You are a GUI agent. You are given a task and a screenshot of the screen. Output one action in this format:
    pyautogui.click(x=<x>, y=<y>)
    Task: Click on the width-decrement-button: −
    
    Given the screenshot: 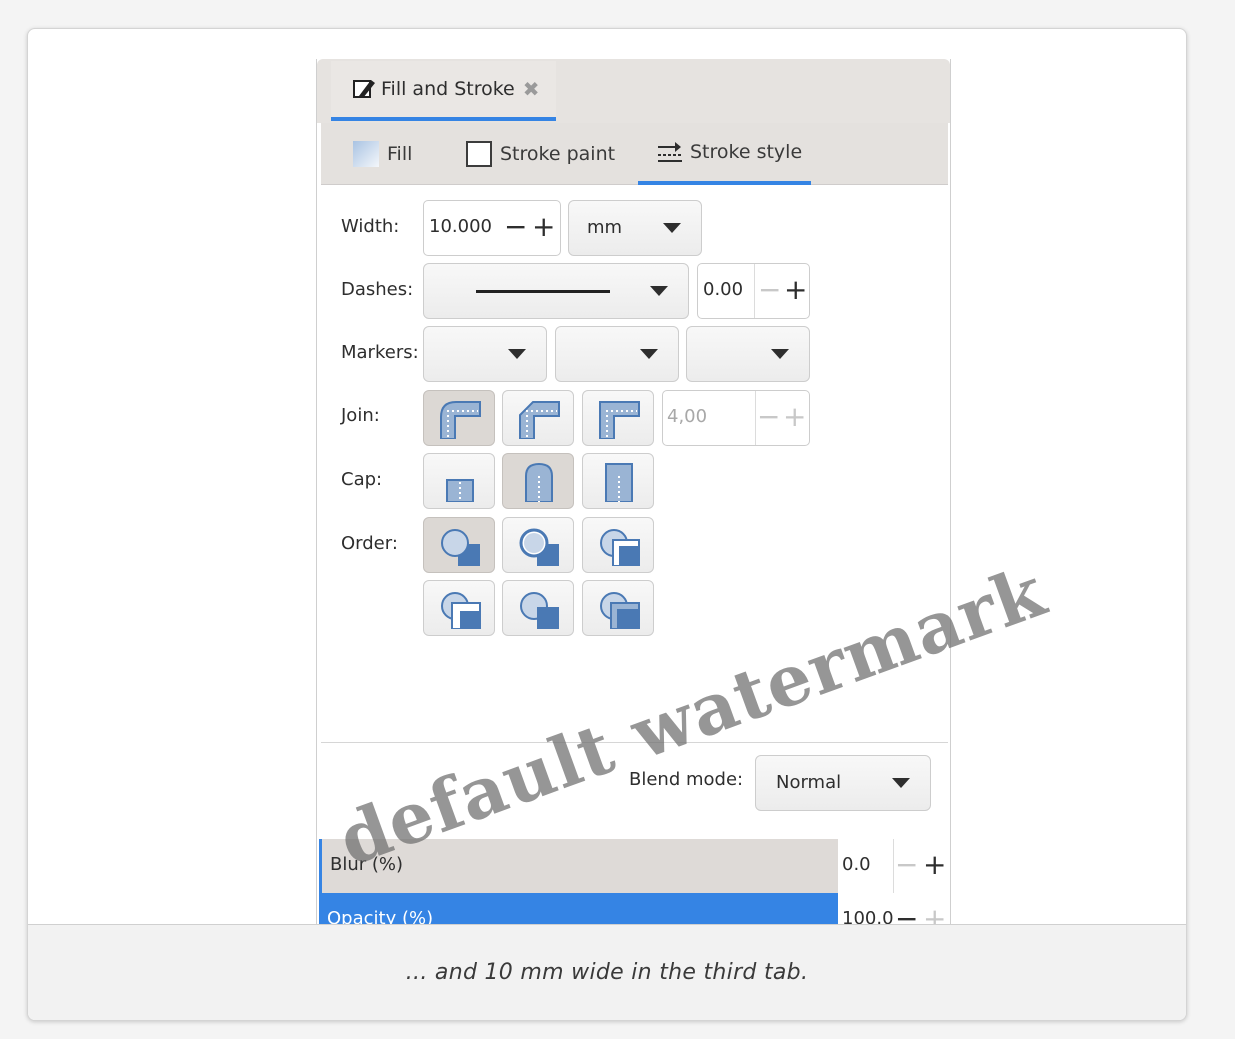 What is the action you would take?
    pyautogui.click(x=515, y=227)
    